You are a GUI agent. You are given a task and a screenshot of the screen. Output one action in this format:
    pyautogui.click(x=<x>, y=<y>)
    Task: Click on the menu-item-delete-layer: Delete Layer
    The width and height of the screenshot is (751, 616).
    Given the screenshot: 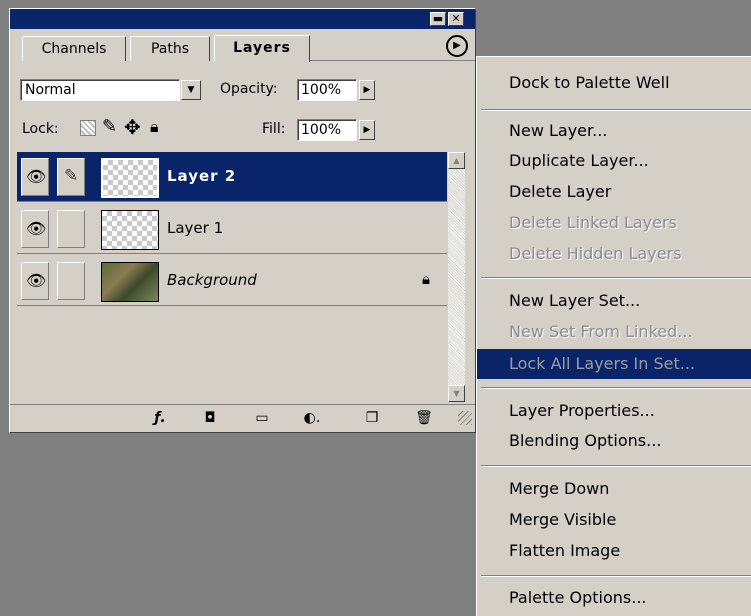 What is the action you would take?
    pyautogui.click(x=614, y=192)
    